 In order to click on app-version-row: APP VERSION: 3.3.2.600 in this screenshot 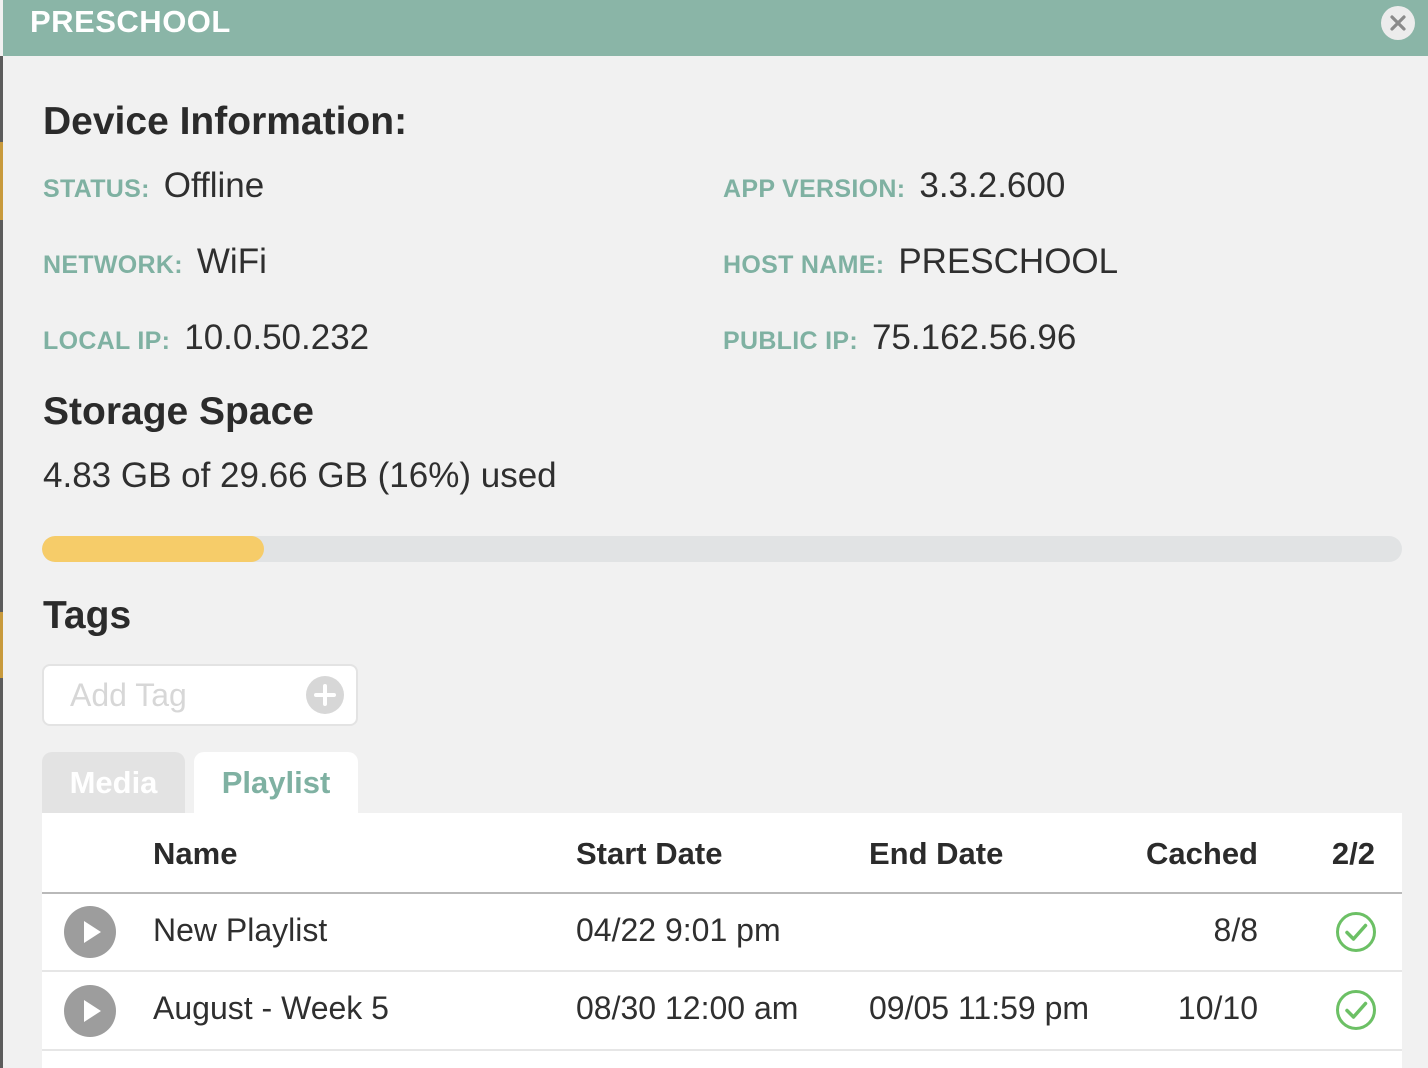, I will do `click(894, 186)`.